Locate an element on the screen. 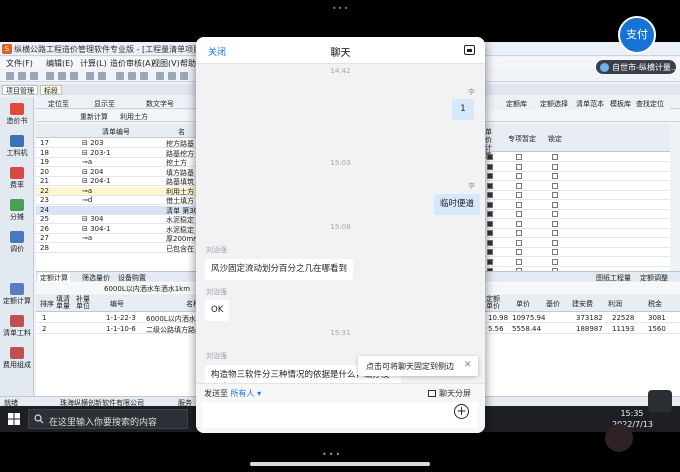 Image resolution: width=680 pixels, height=472 pixels. menu-view: 视图(V) is located at coordinates (166, 63).